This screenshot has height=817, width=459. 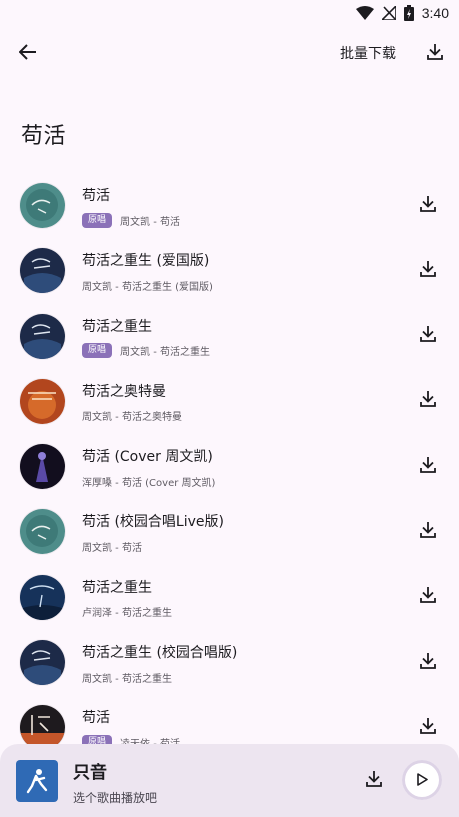 I want to click on back-button, so click(x=28, y=54).